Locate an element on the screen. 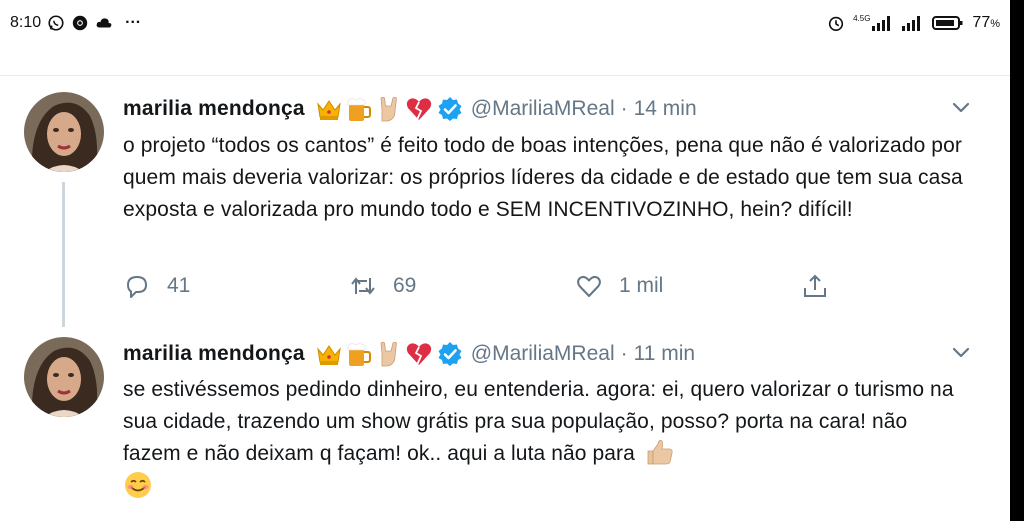 This screenshot has width=1024, height=521. like-count: 1 mil is located at coordinates (641, 285).